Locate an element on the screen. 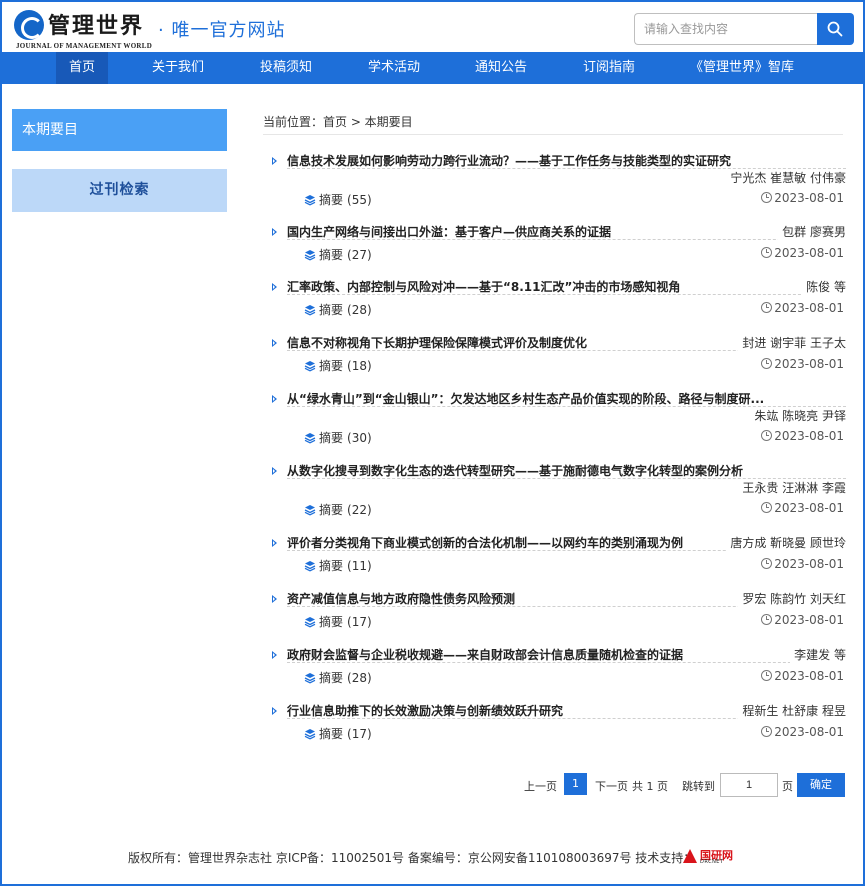  article-title: 评价者分类视角下商业模式创新的合法化机制——以网约车的类别涌现为例 is located at coordinates (485, 542).